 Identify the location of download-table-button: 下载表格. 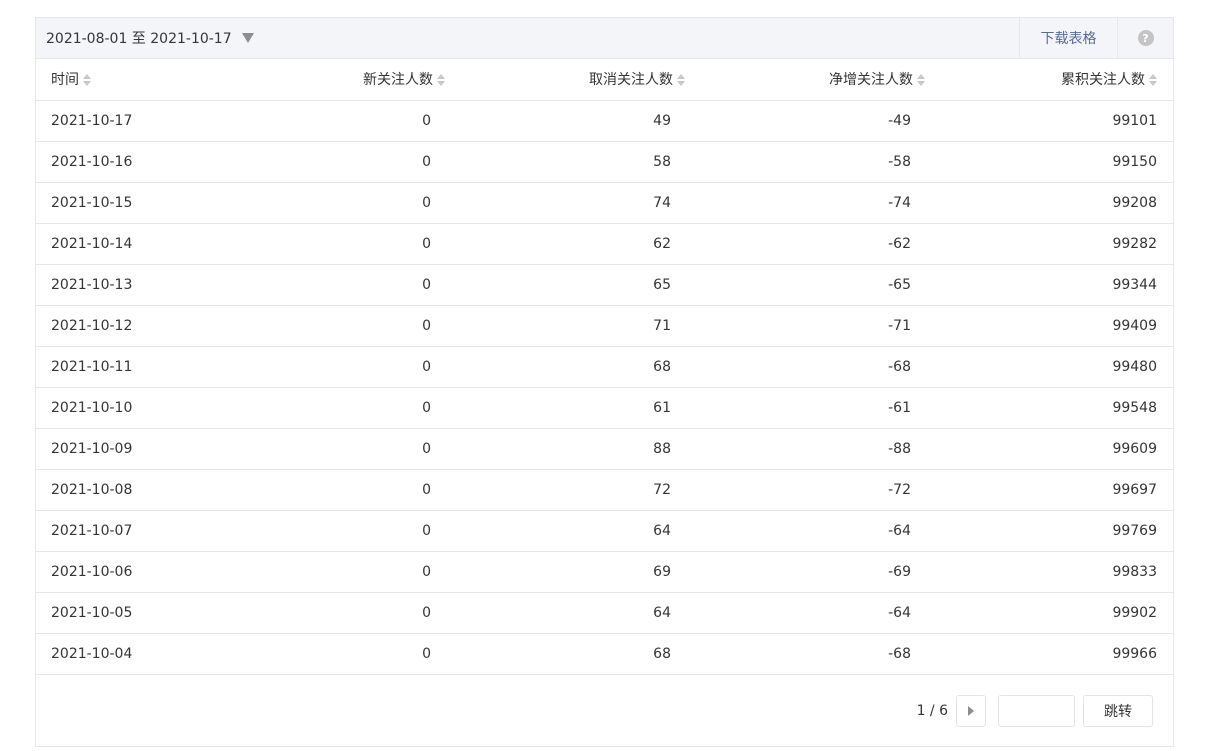
(1068, 38).